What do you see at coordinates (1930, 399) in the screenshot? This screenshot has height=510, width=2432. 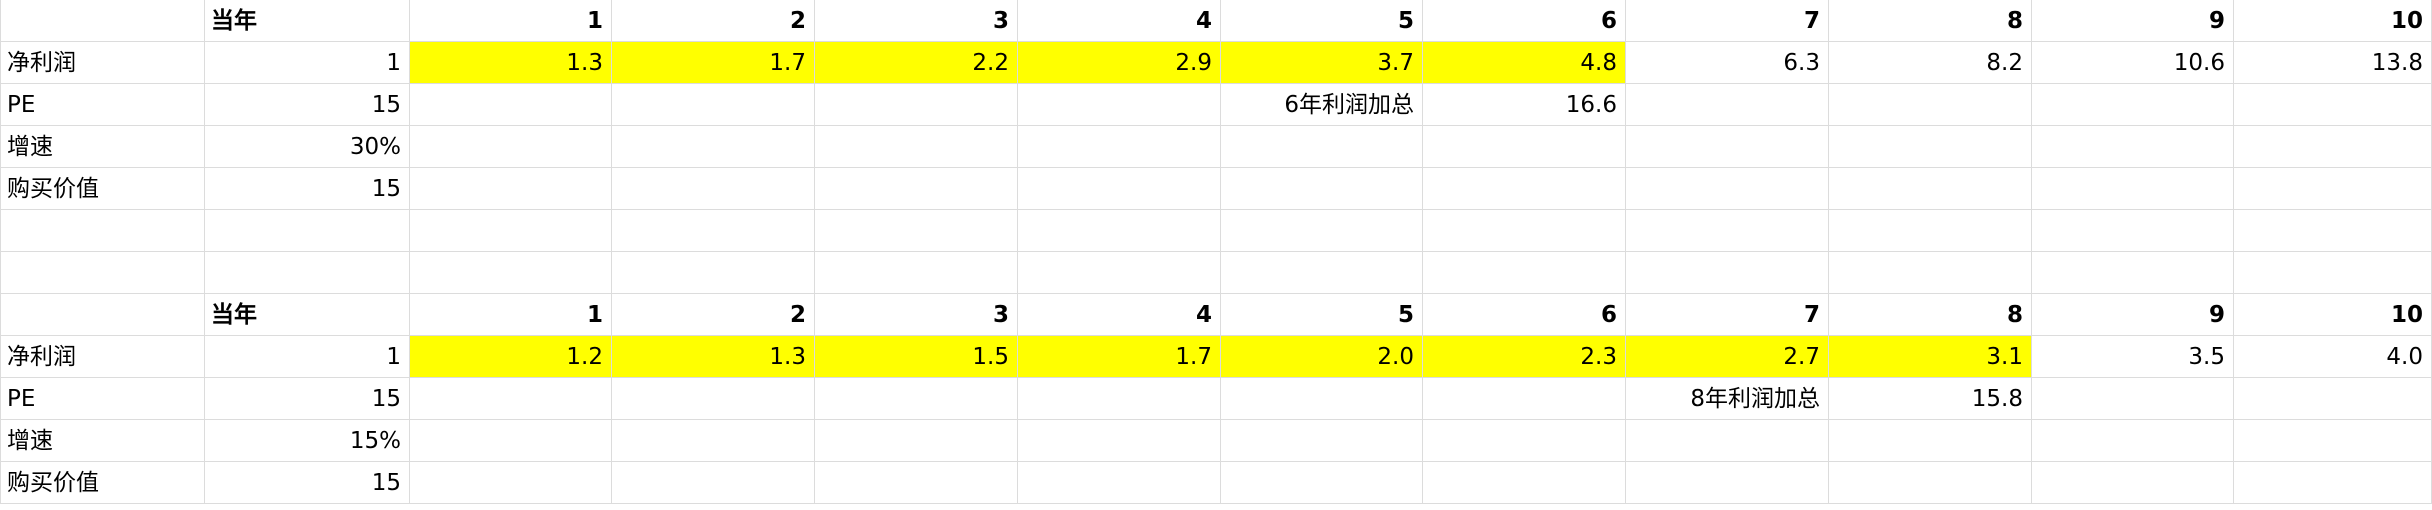 I see `value-cell: 15.8` at bounding box center [1930, 399].